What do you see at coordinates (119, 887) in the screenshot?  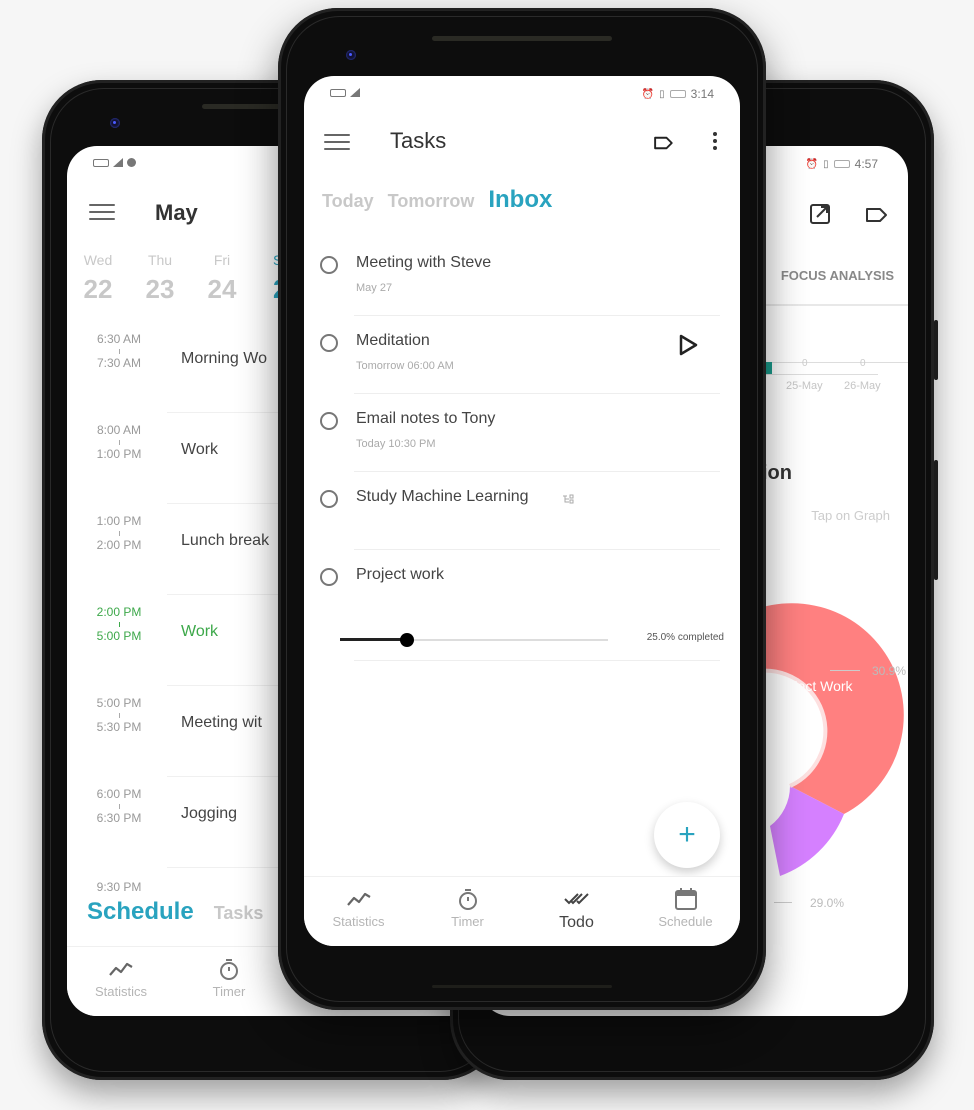 I see `last-time: 9:30 PM` at bounding box center [119, 887].